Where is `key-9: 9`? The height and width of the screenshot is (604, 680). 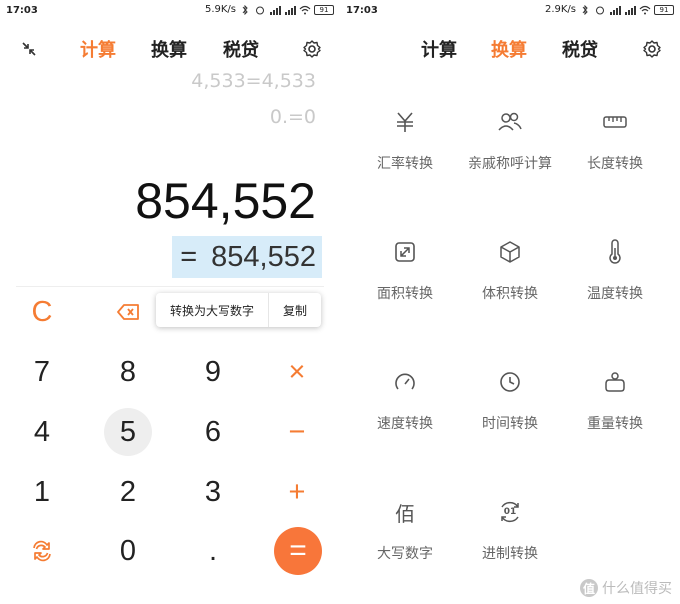 key-9: 9 is located at coordinates (213, 372).